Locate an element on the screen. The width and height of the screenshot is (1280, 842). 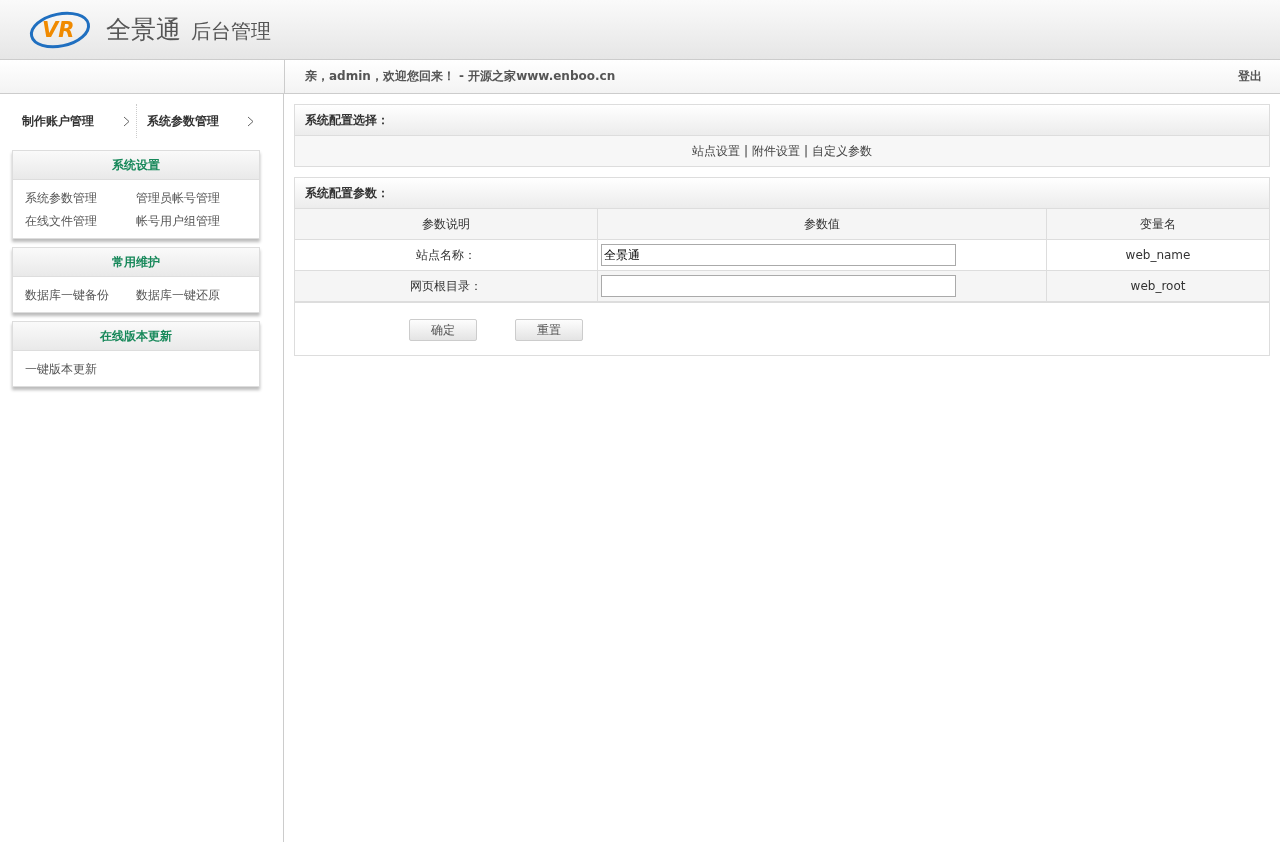
logo-text: VR is located at coordinates (58, 29).